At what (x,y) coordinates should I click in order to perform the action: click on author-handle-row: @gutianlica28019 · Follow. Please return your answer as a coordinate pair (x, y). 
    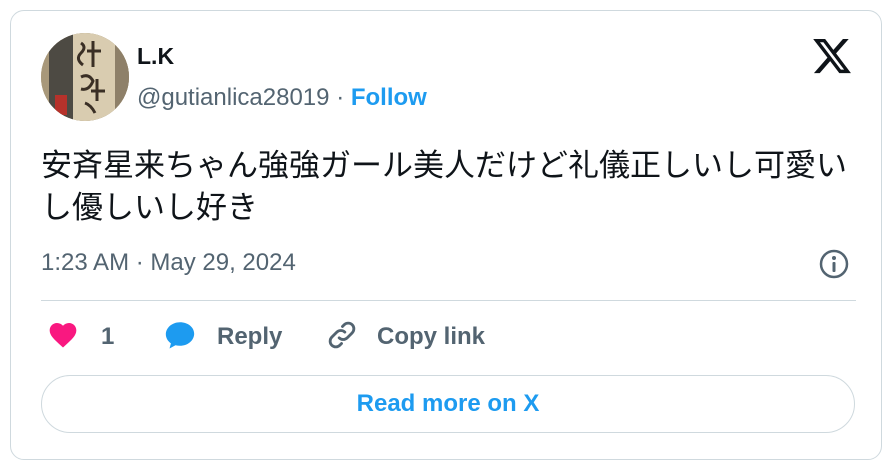
    Looking at the image, I should click on (282, 98).